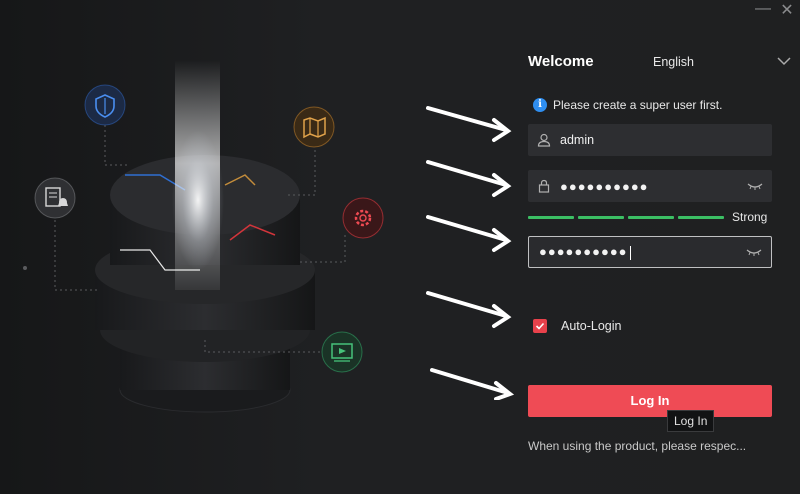  I want to click on password-strength-meter: Strong, so click(647, 217).